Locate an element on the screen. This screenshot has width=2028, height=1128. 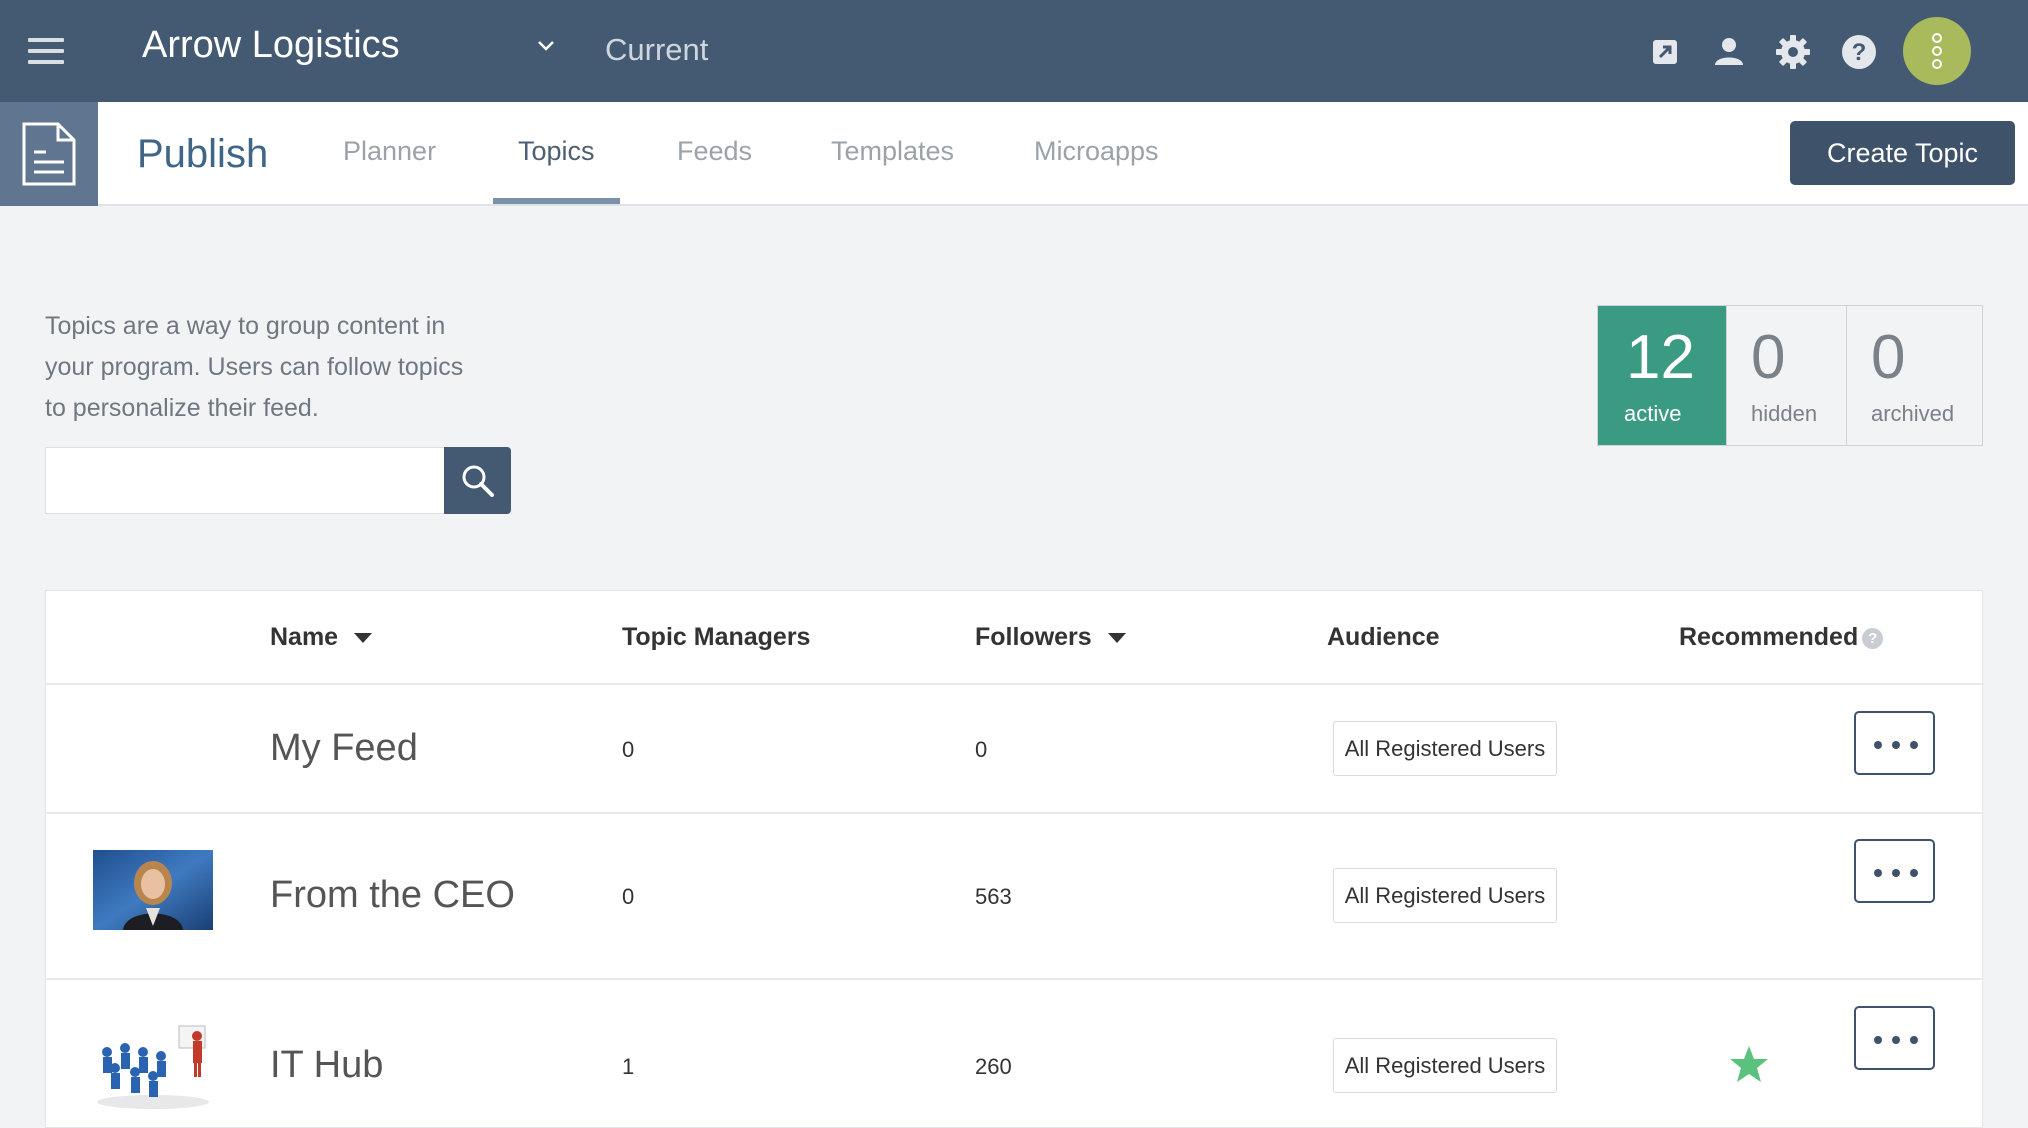
table-row: IT Hub 1 260 All Registered Users is located at coordinates (1015, 1053).